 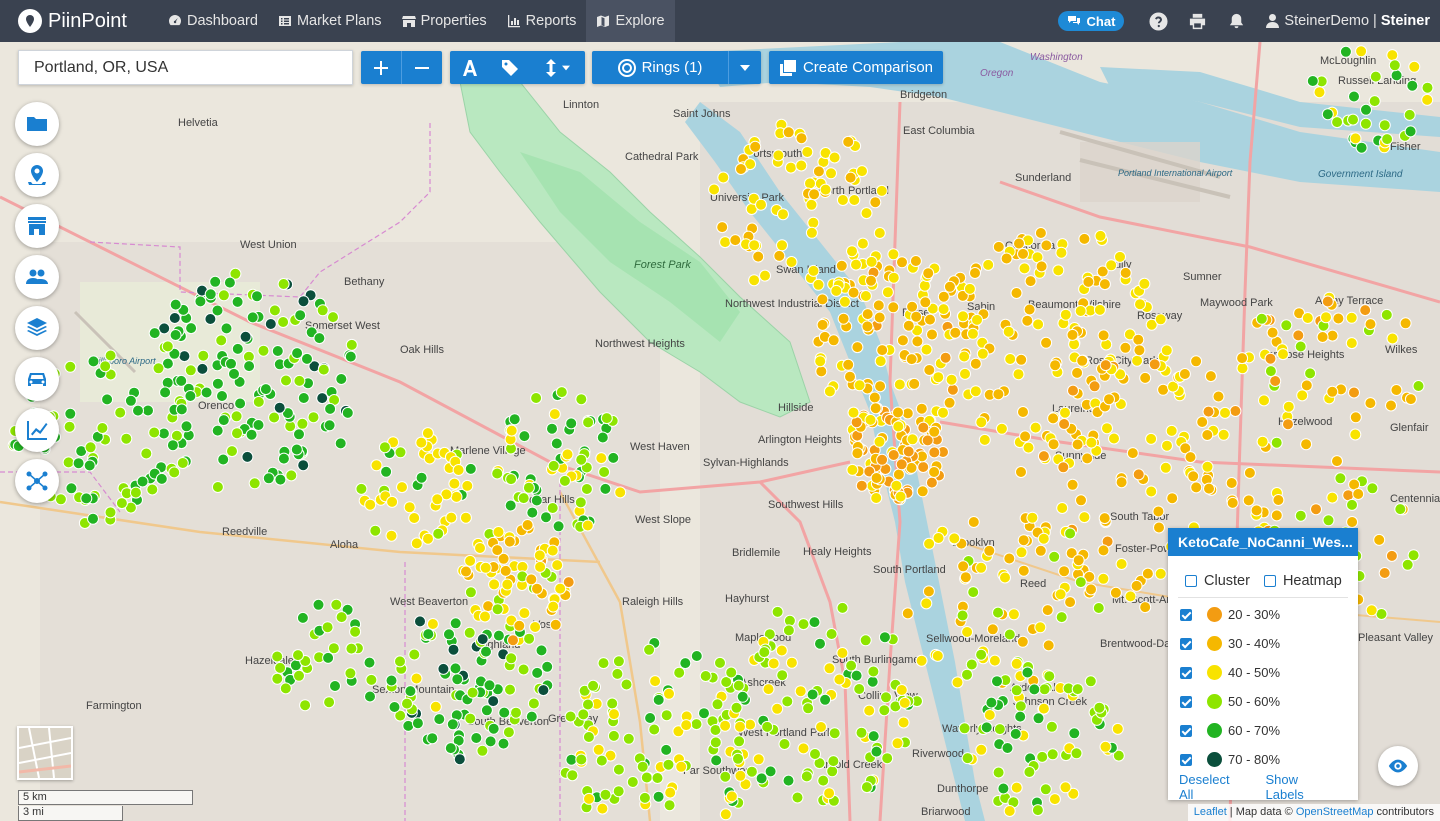 I want to click on tag-button, so click(x=510, y=67).